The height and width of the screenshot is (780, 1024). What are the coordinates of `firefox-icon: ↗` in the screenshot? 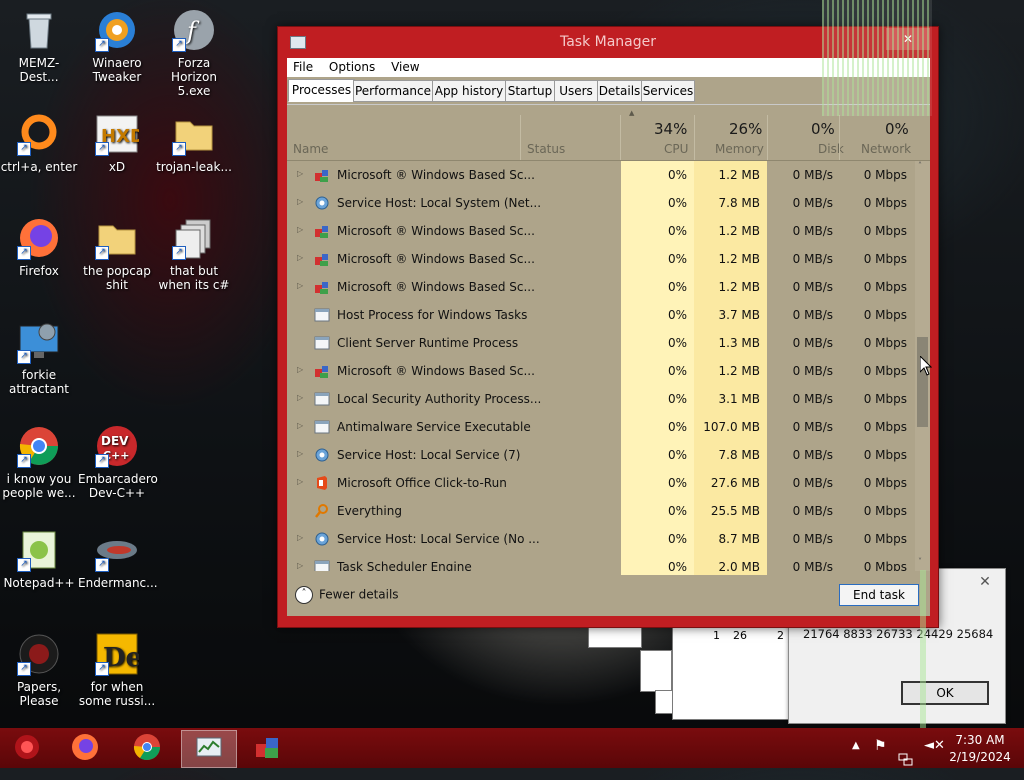 It's located at (39, 238).